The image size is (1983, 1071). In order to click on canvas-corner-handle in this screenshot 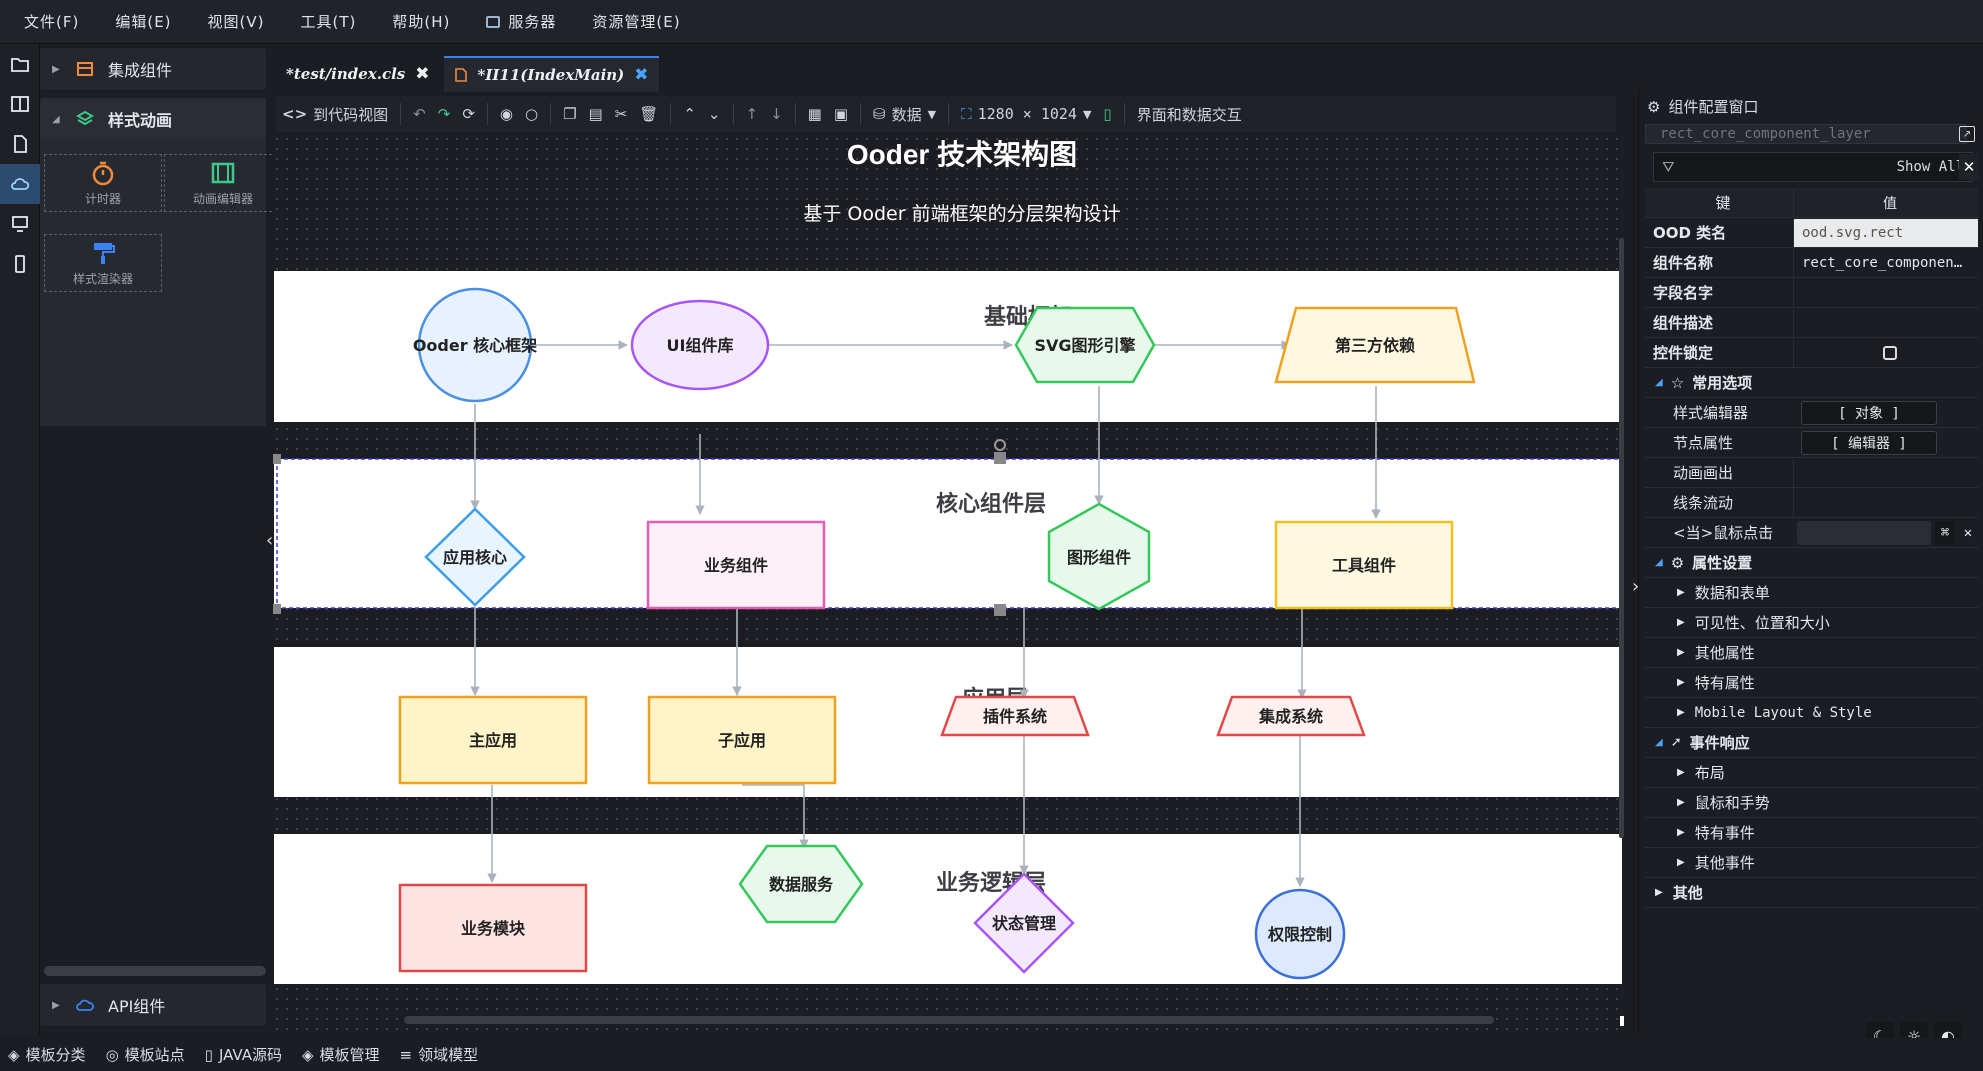, I will do `click(1622, 1021)`.